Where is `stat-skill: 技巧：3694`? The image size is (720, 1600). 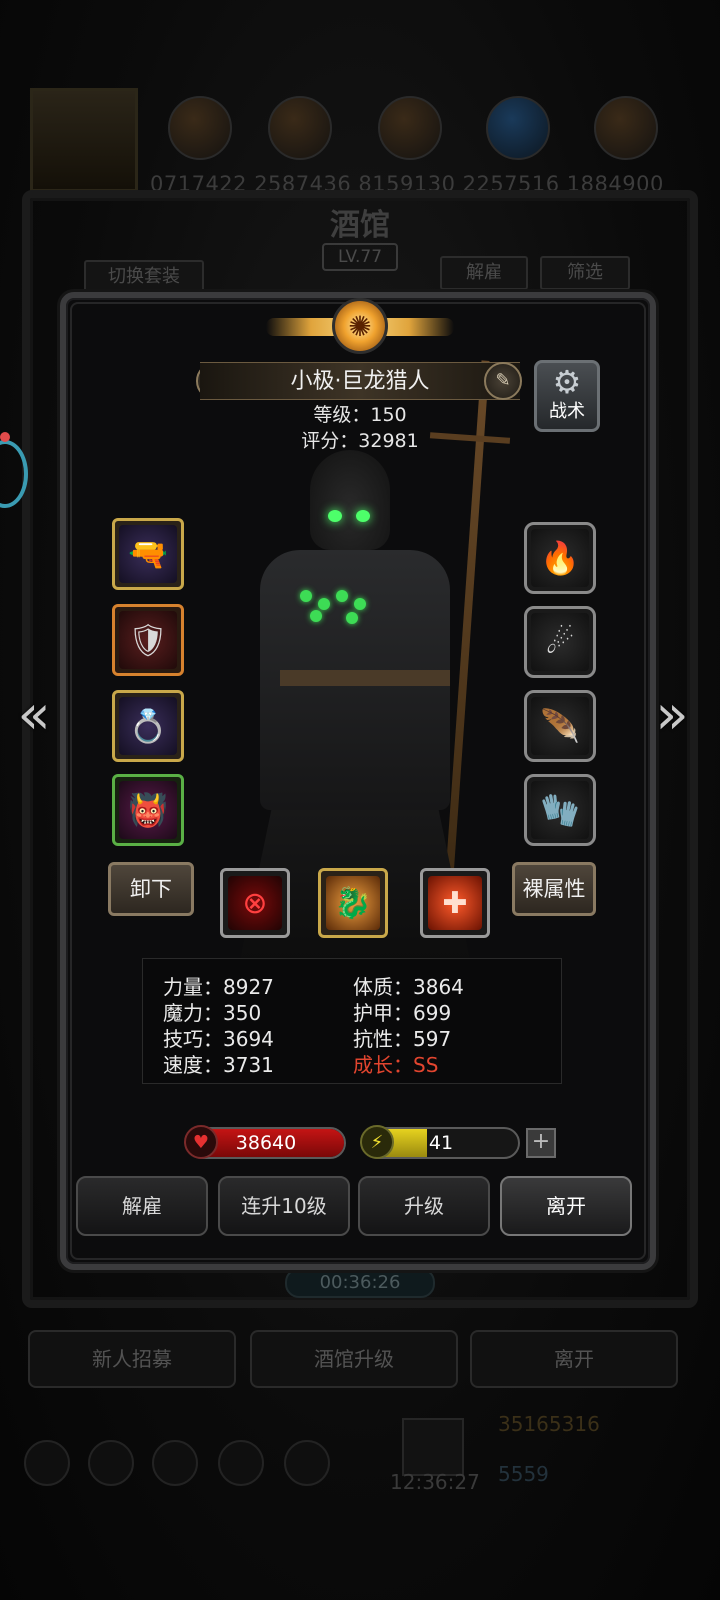
stat-skill: 技巧：3694 is located at coordinates (218, 1039).